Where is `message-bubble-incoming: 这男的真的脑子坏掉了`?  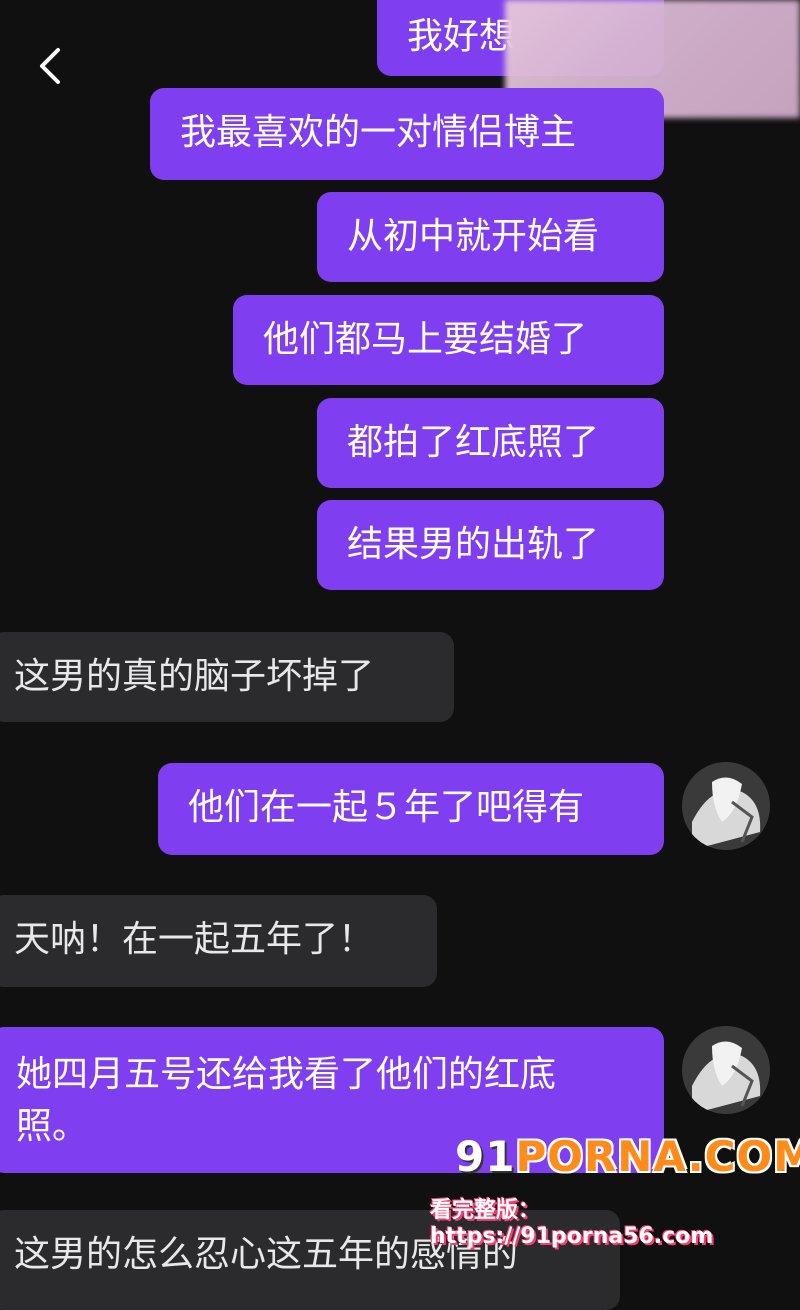
message-bubble-incoming: 这男的真的脑子坏掉了 is located at coordinates (227, 677).